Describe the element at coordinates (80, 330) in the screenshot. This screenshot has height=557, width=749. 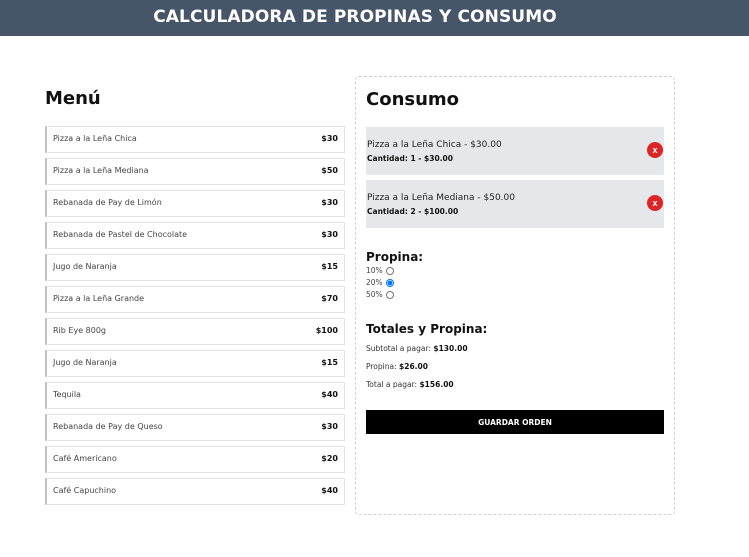
I see `menu-item-name: Rib Eye 800g` at that location.